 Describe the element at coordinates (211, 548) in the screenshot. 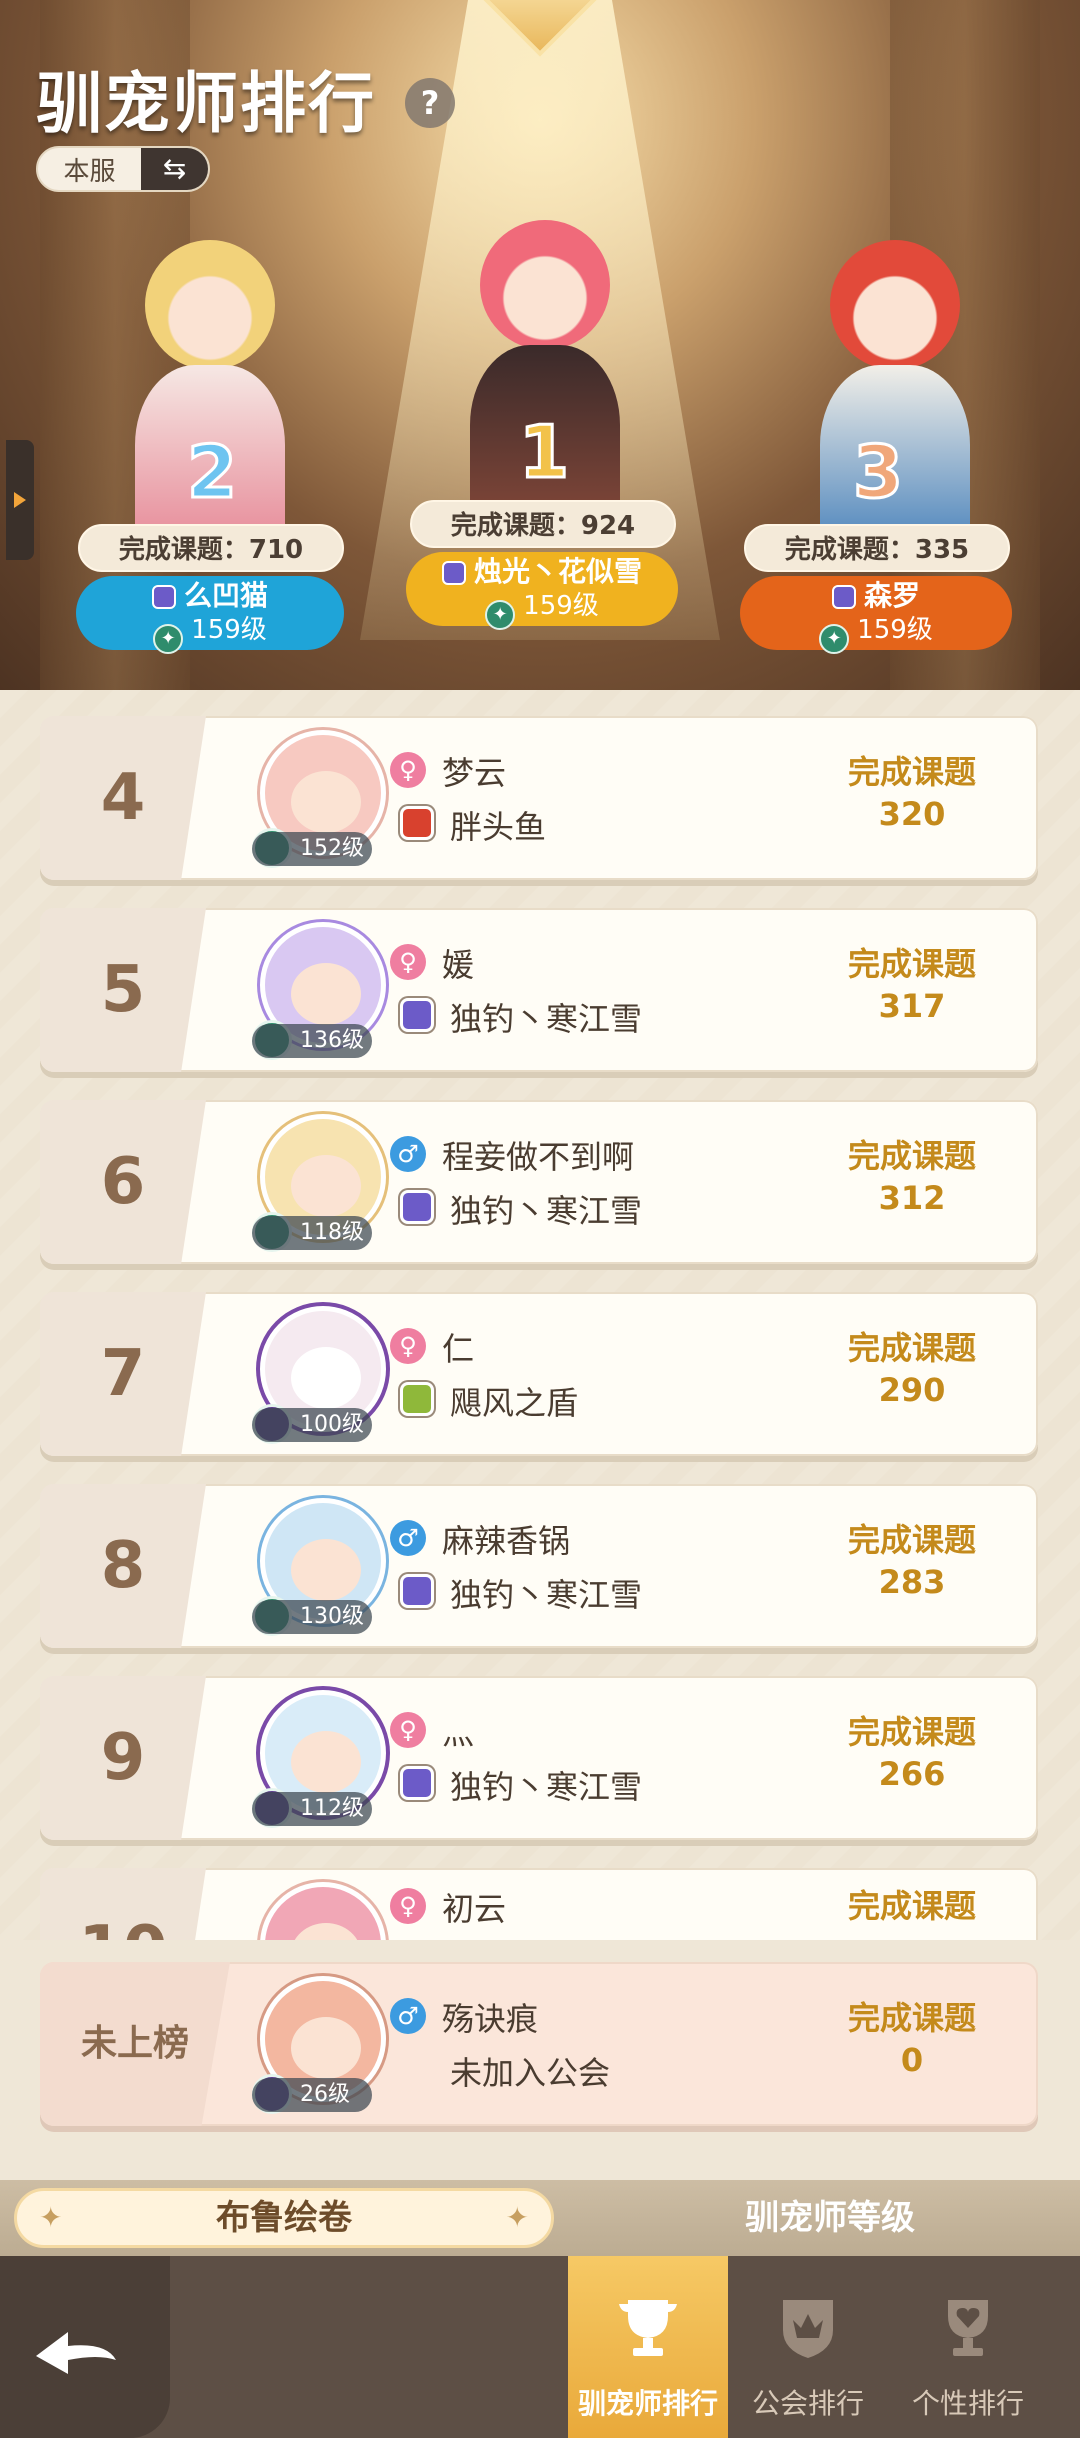

I see `podium-complete-2: 完成课题：710` at that location.